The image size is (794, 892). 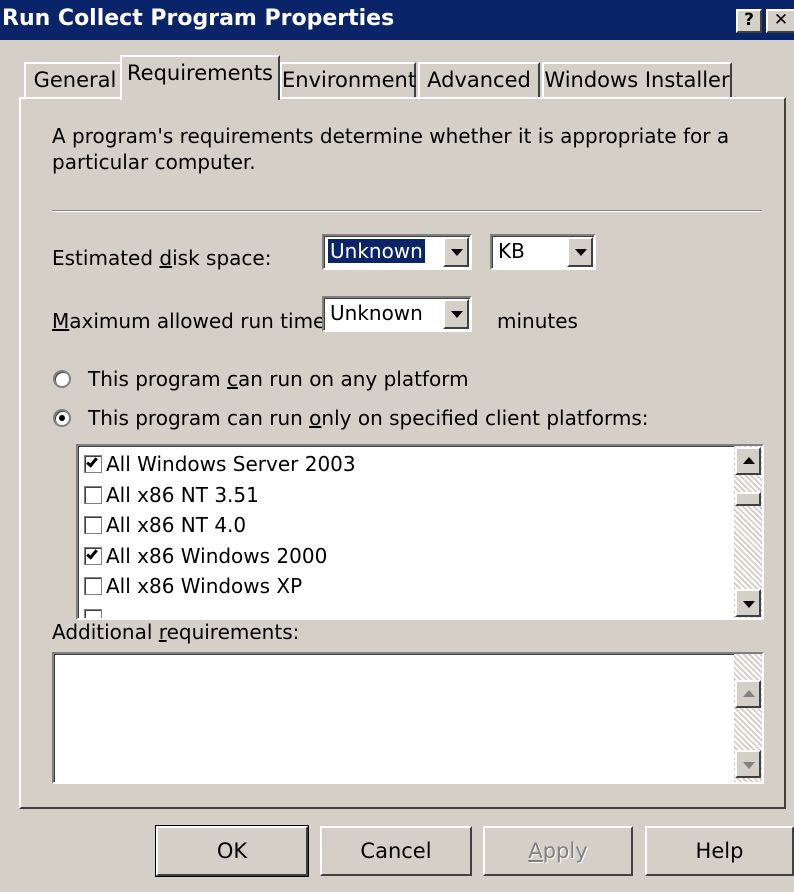 What do you see at coordinates (348, 80) in the screenshot?
I see `tab-environment: Environment` at bounding box center [348, 80].